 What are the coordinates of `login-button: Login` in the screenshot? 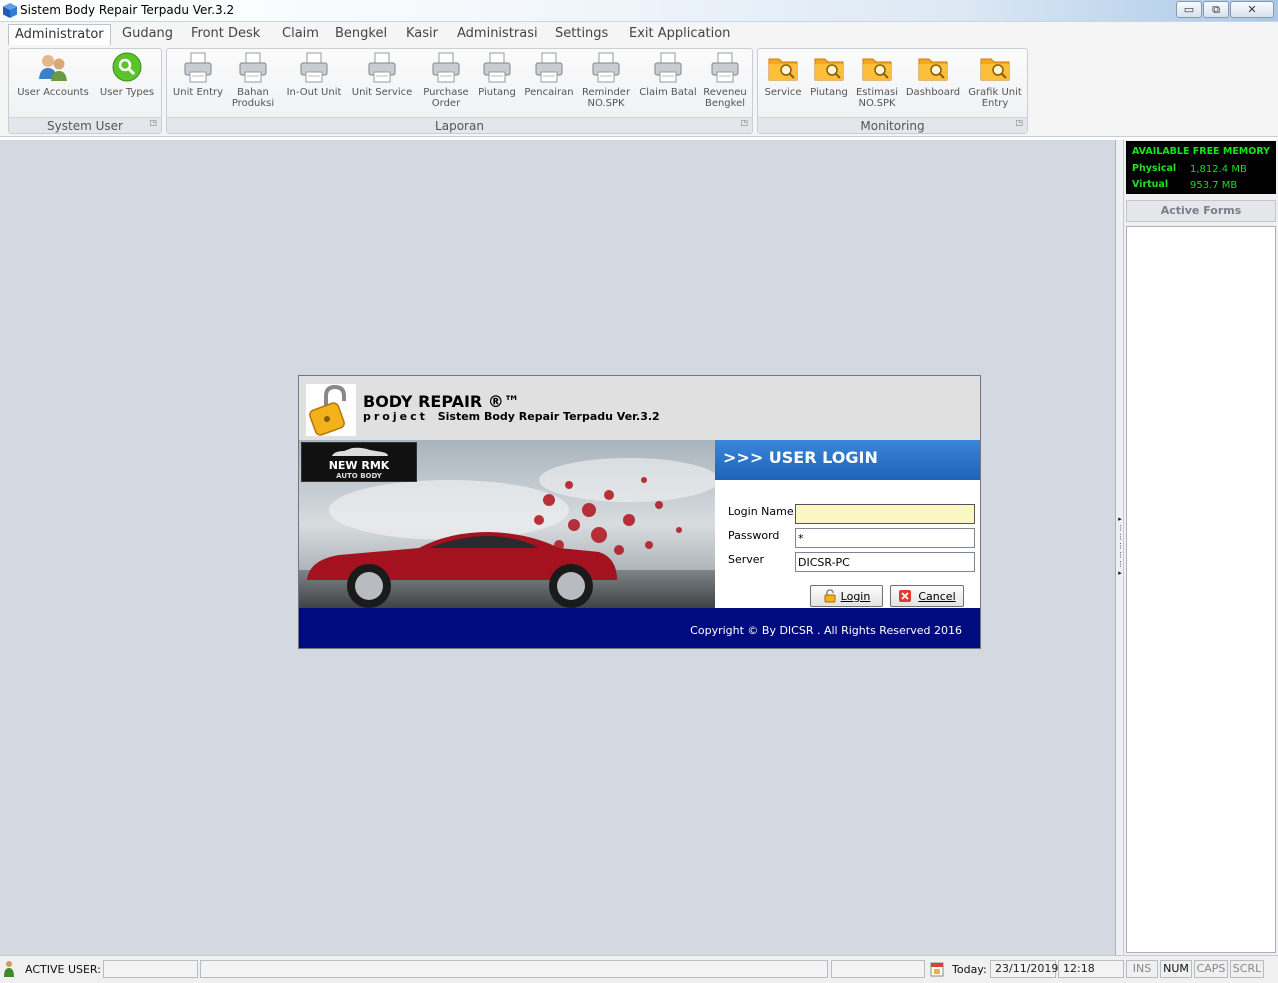 It's located at (846, 596).